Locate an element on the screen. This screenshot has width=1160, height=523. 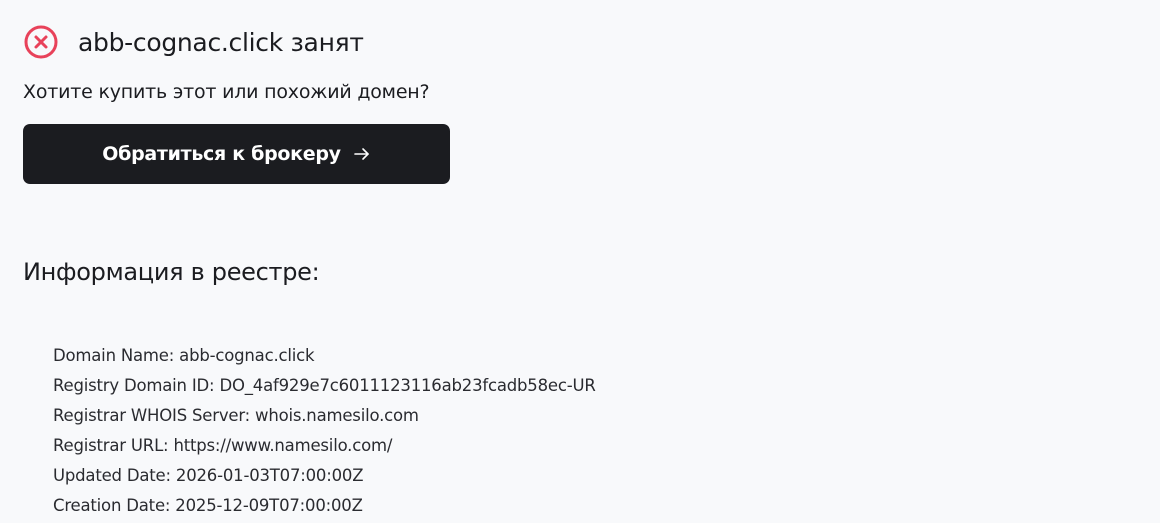
whois-domain-name: Domain Name: abb-cognac.click is located at coordinates (184, 355).